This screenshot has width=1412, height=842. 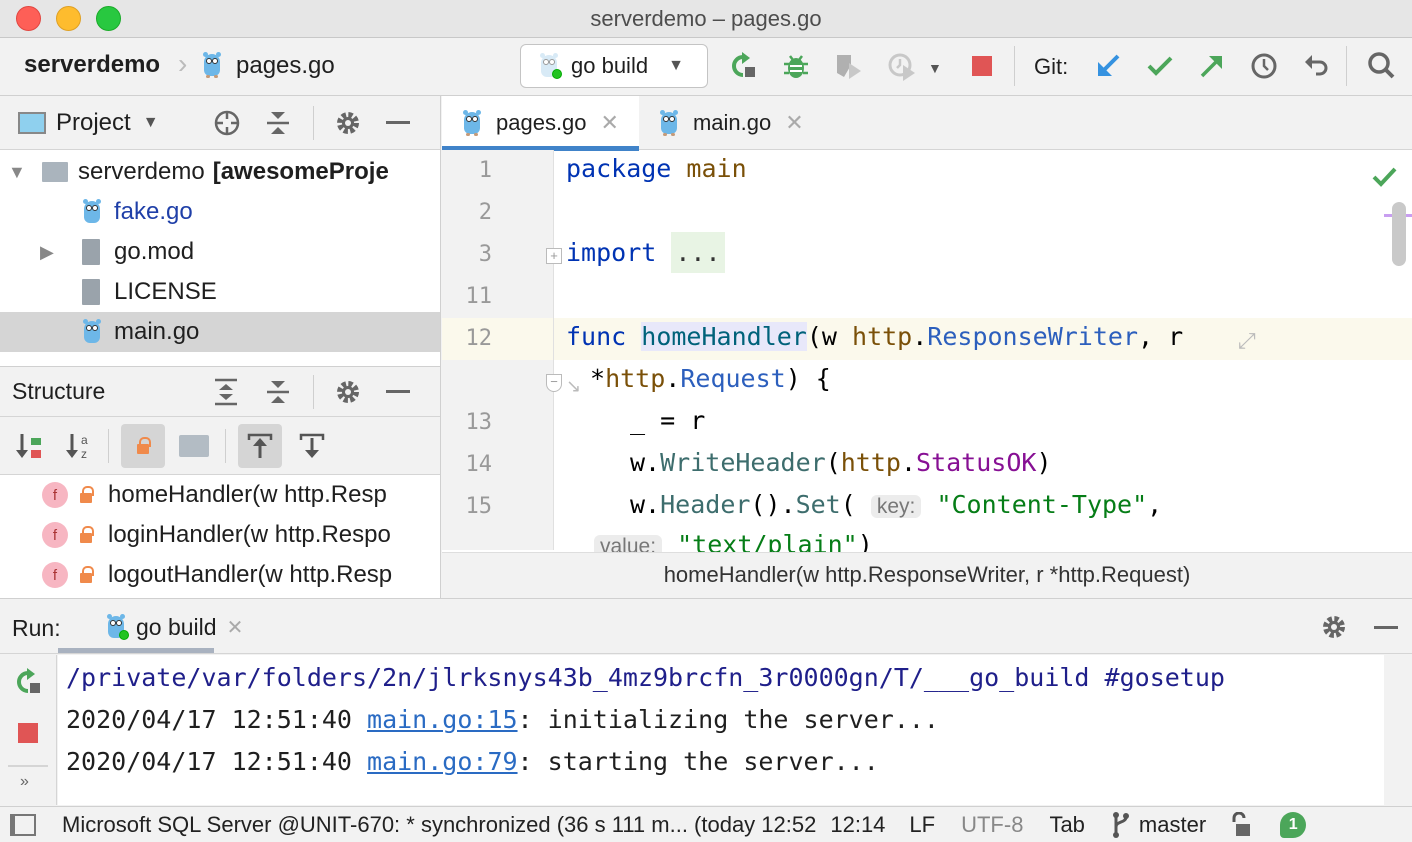 What do you see at coordinates (24, 782) in the screenshot?
I see `more-actions-icon: »` at bounding box center [24, 782].